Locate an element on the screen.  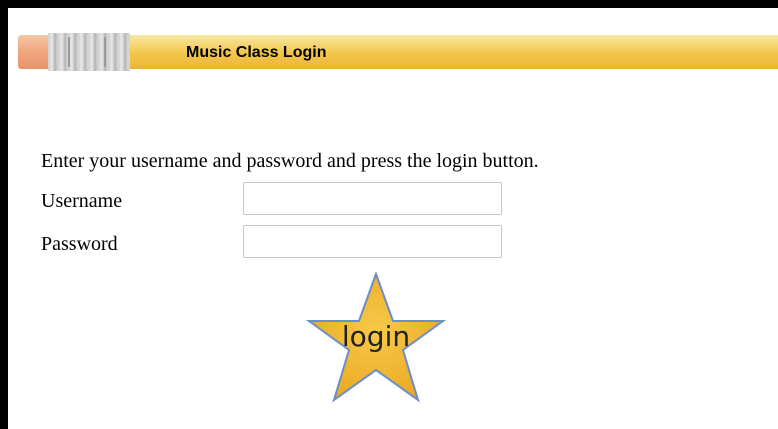
login-button-label: login is located at coordinates (376, 336).